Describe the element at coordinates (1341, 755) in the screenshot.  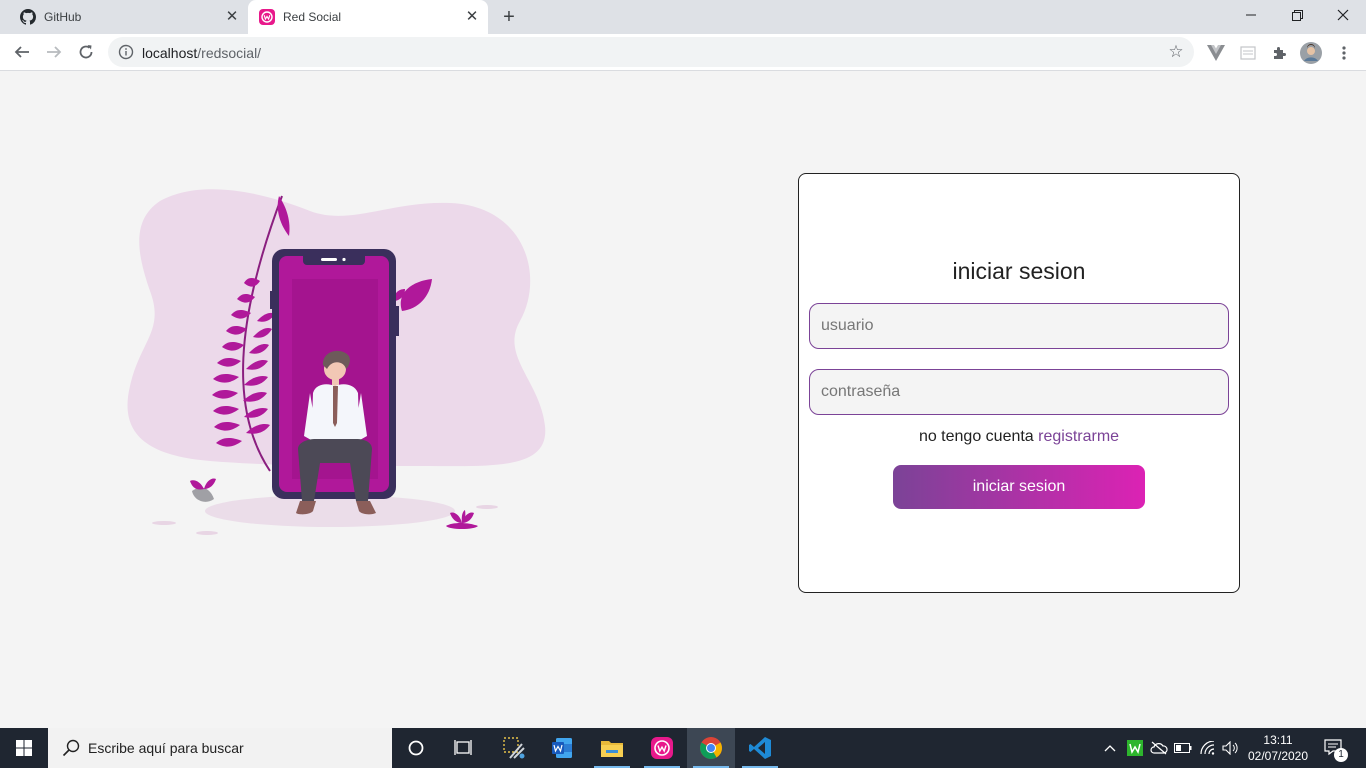
I see `notification-badge: 1` at that location.